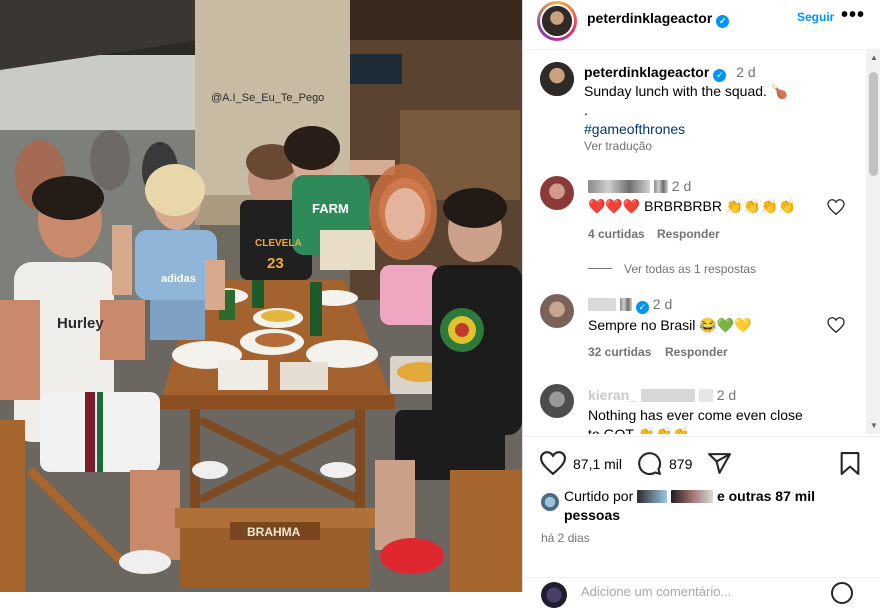  I want to click on comment-verified-icon: ✓, so click(642, 307).